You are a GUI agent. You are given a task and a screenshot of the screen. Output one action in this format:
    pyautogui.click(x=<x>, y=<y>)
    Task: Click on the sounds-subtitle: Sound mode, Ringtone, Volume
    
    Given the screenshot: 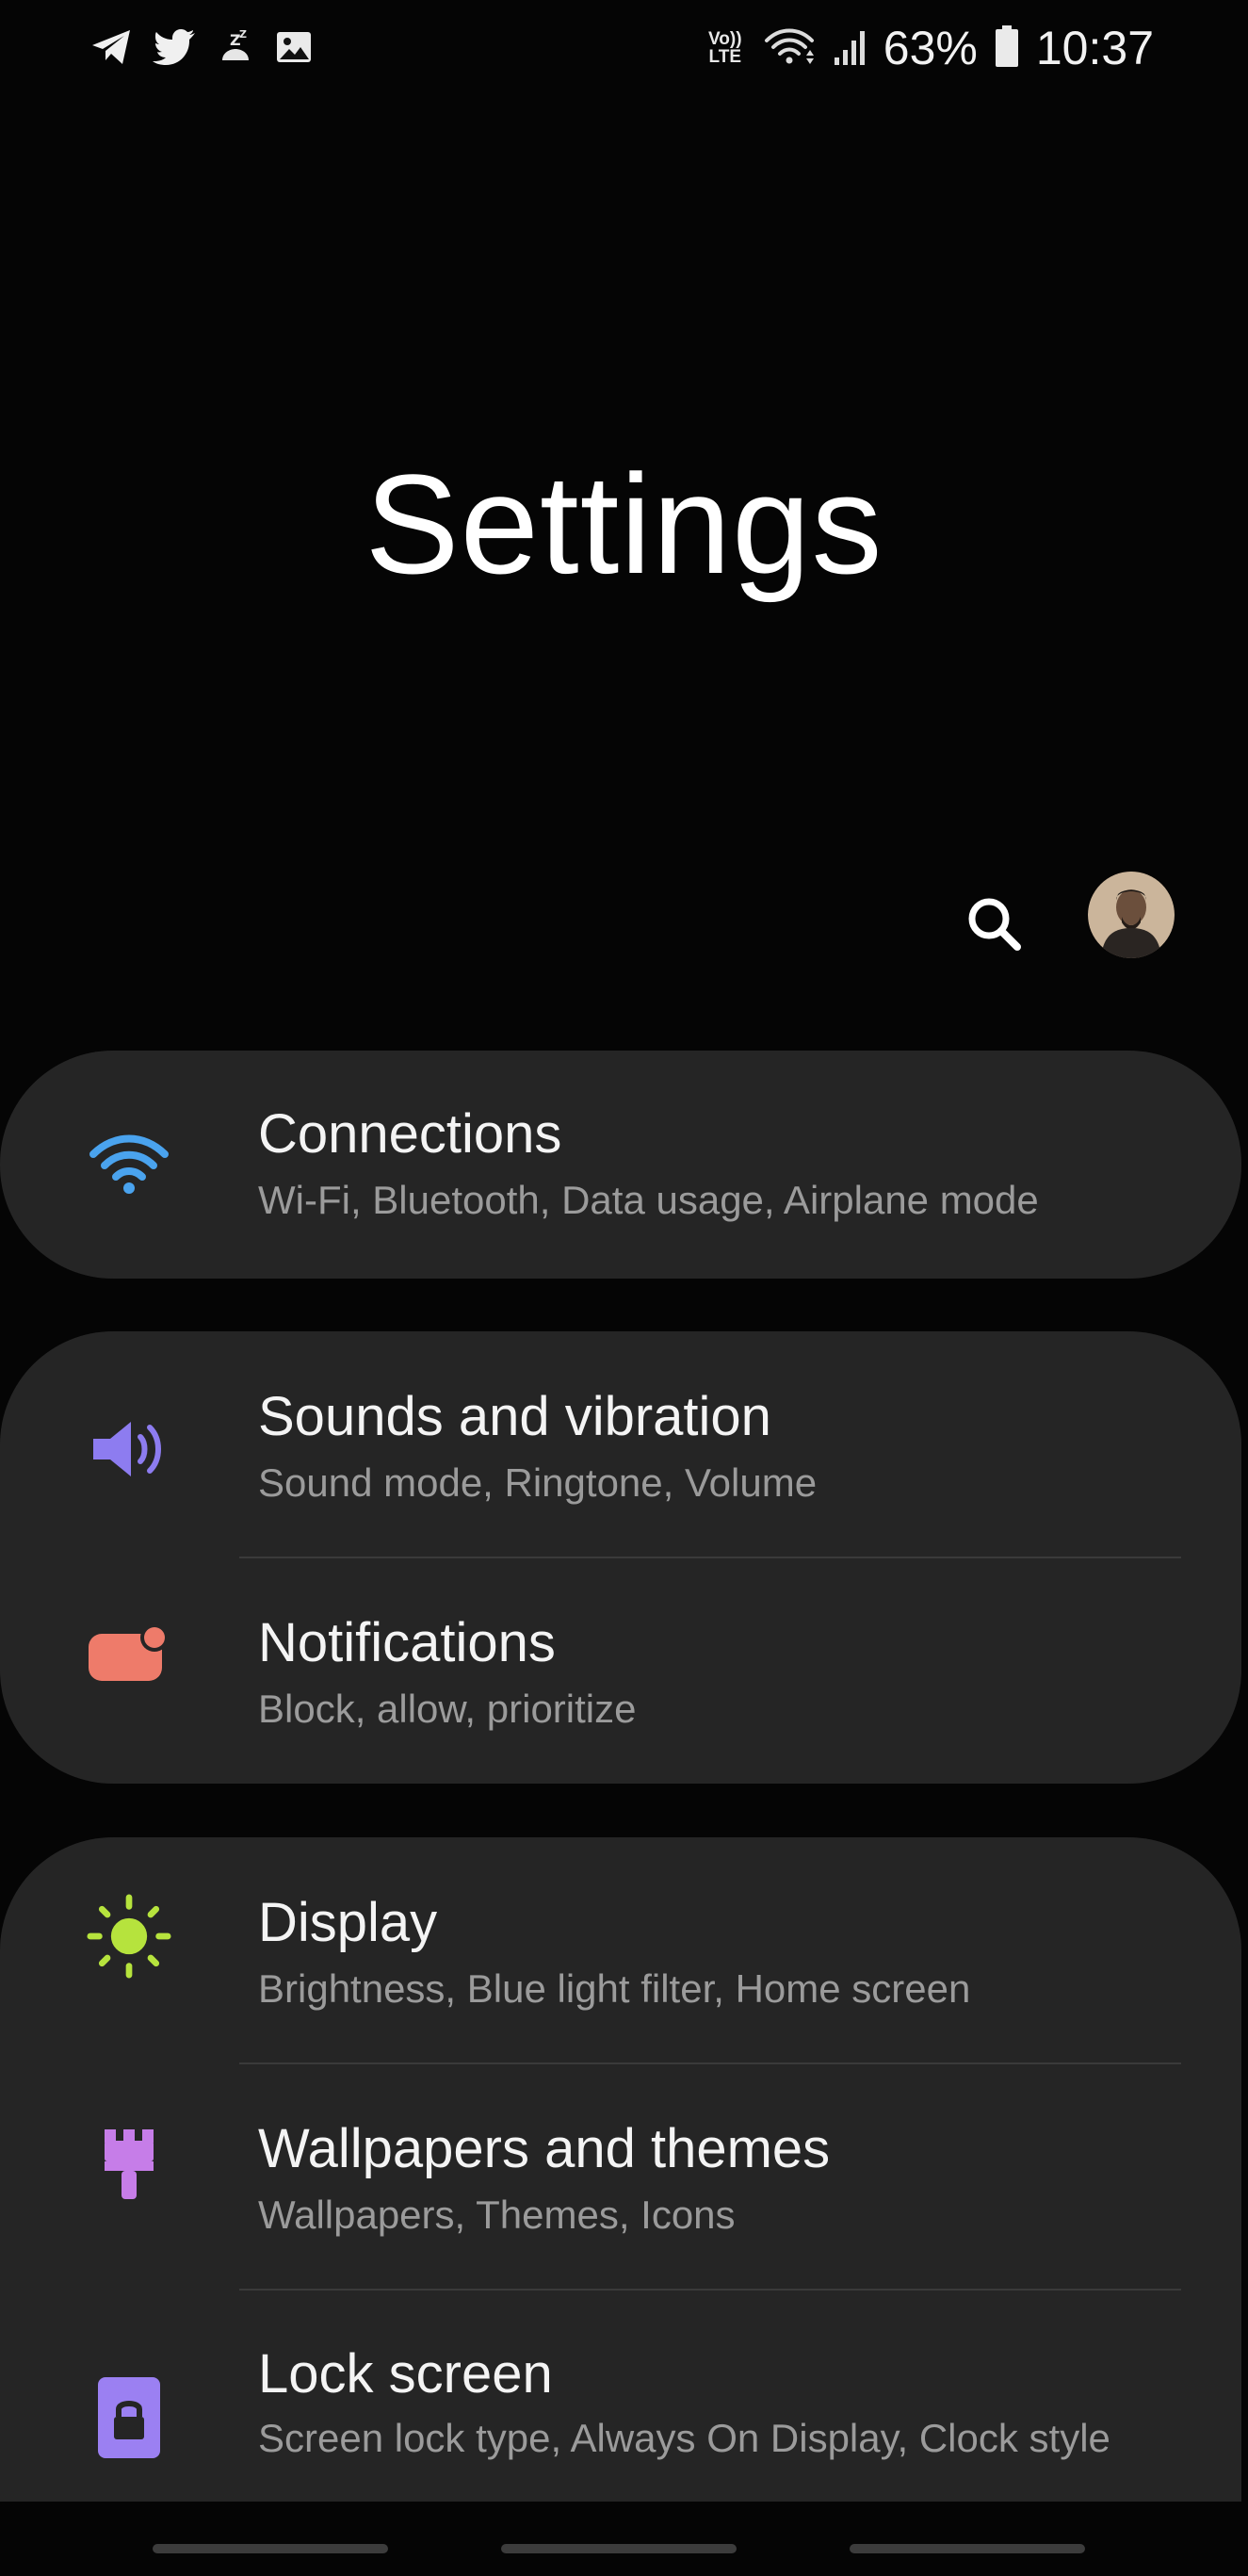 What is the action you would take?
    pyautogui.click(x=538, y=1482)
    